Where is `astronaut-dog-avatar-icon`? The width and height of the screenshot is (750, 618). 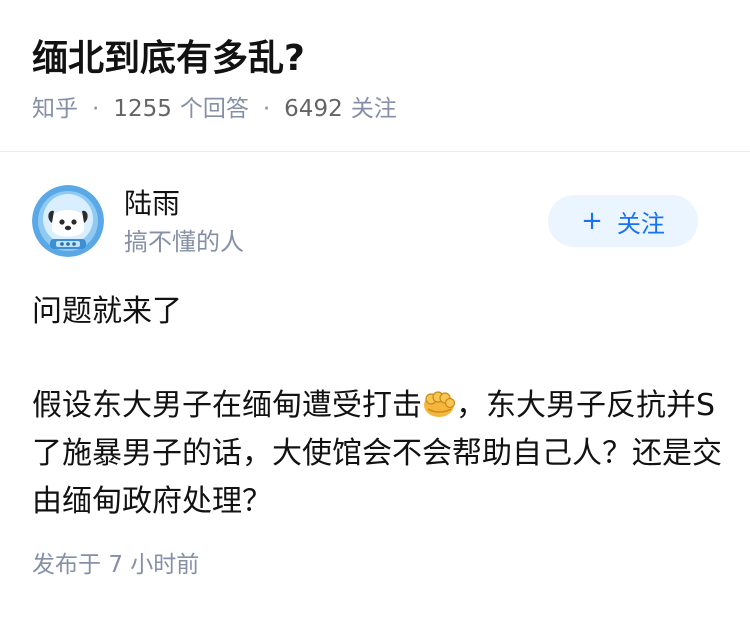 astronaut-dog-avatar-icon is located at coordinates (68, 221).